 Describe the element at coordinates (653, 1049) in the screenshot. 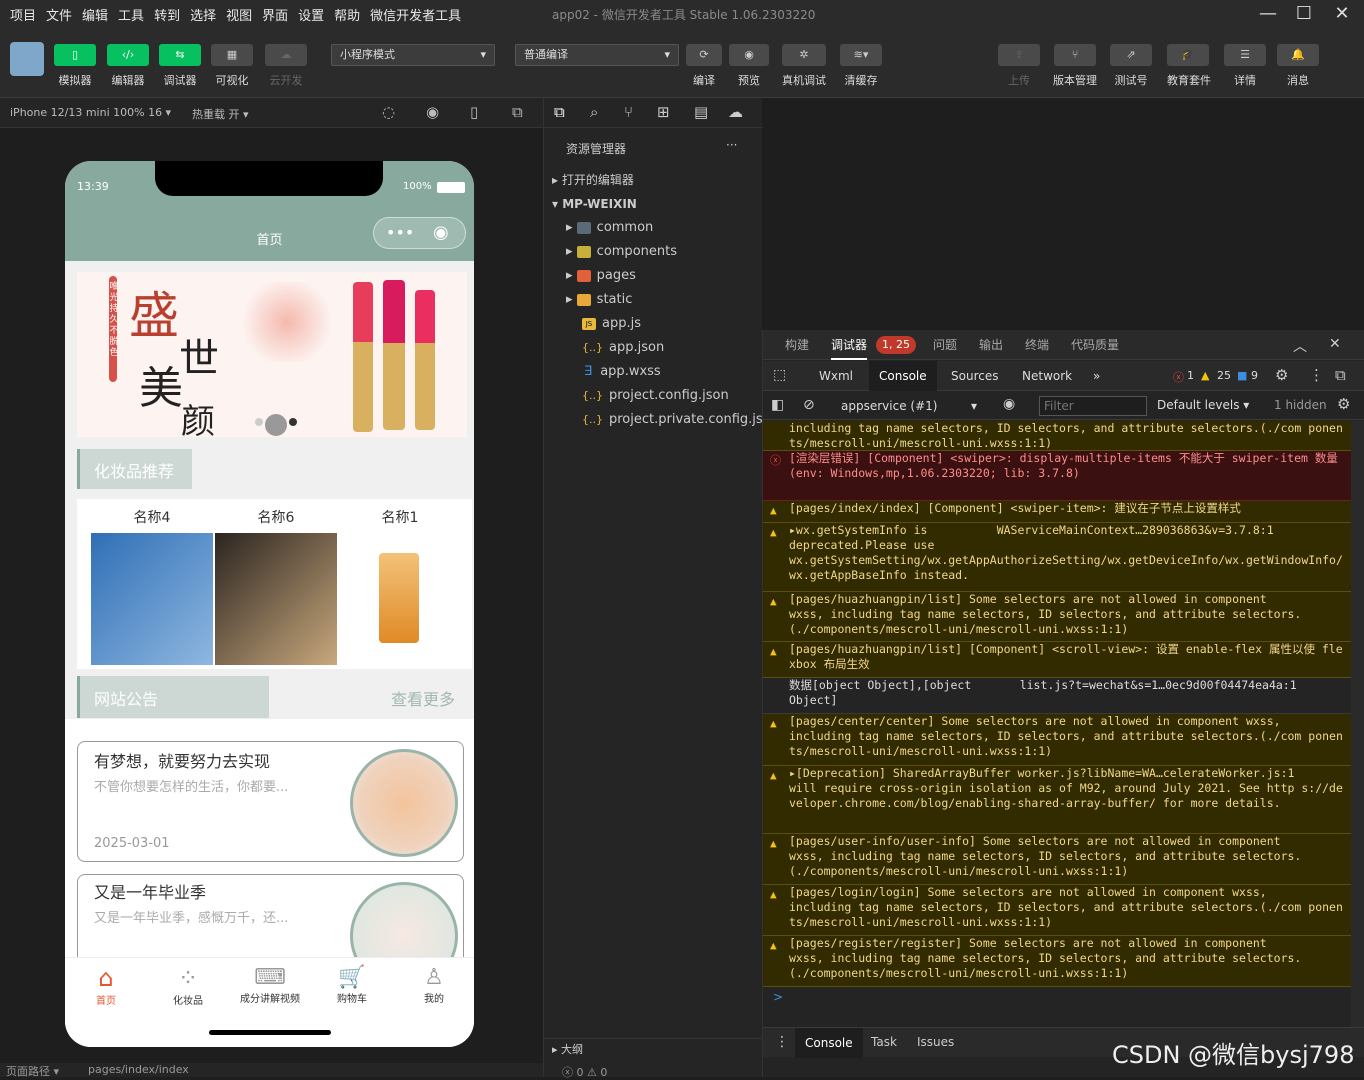

I see `outline-section: ▸ 大纲` at that location.